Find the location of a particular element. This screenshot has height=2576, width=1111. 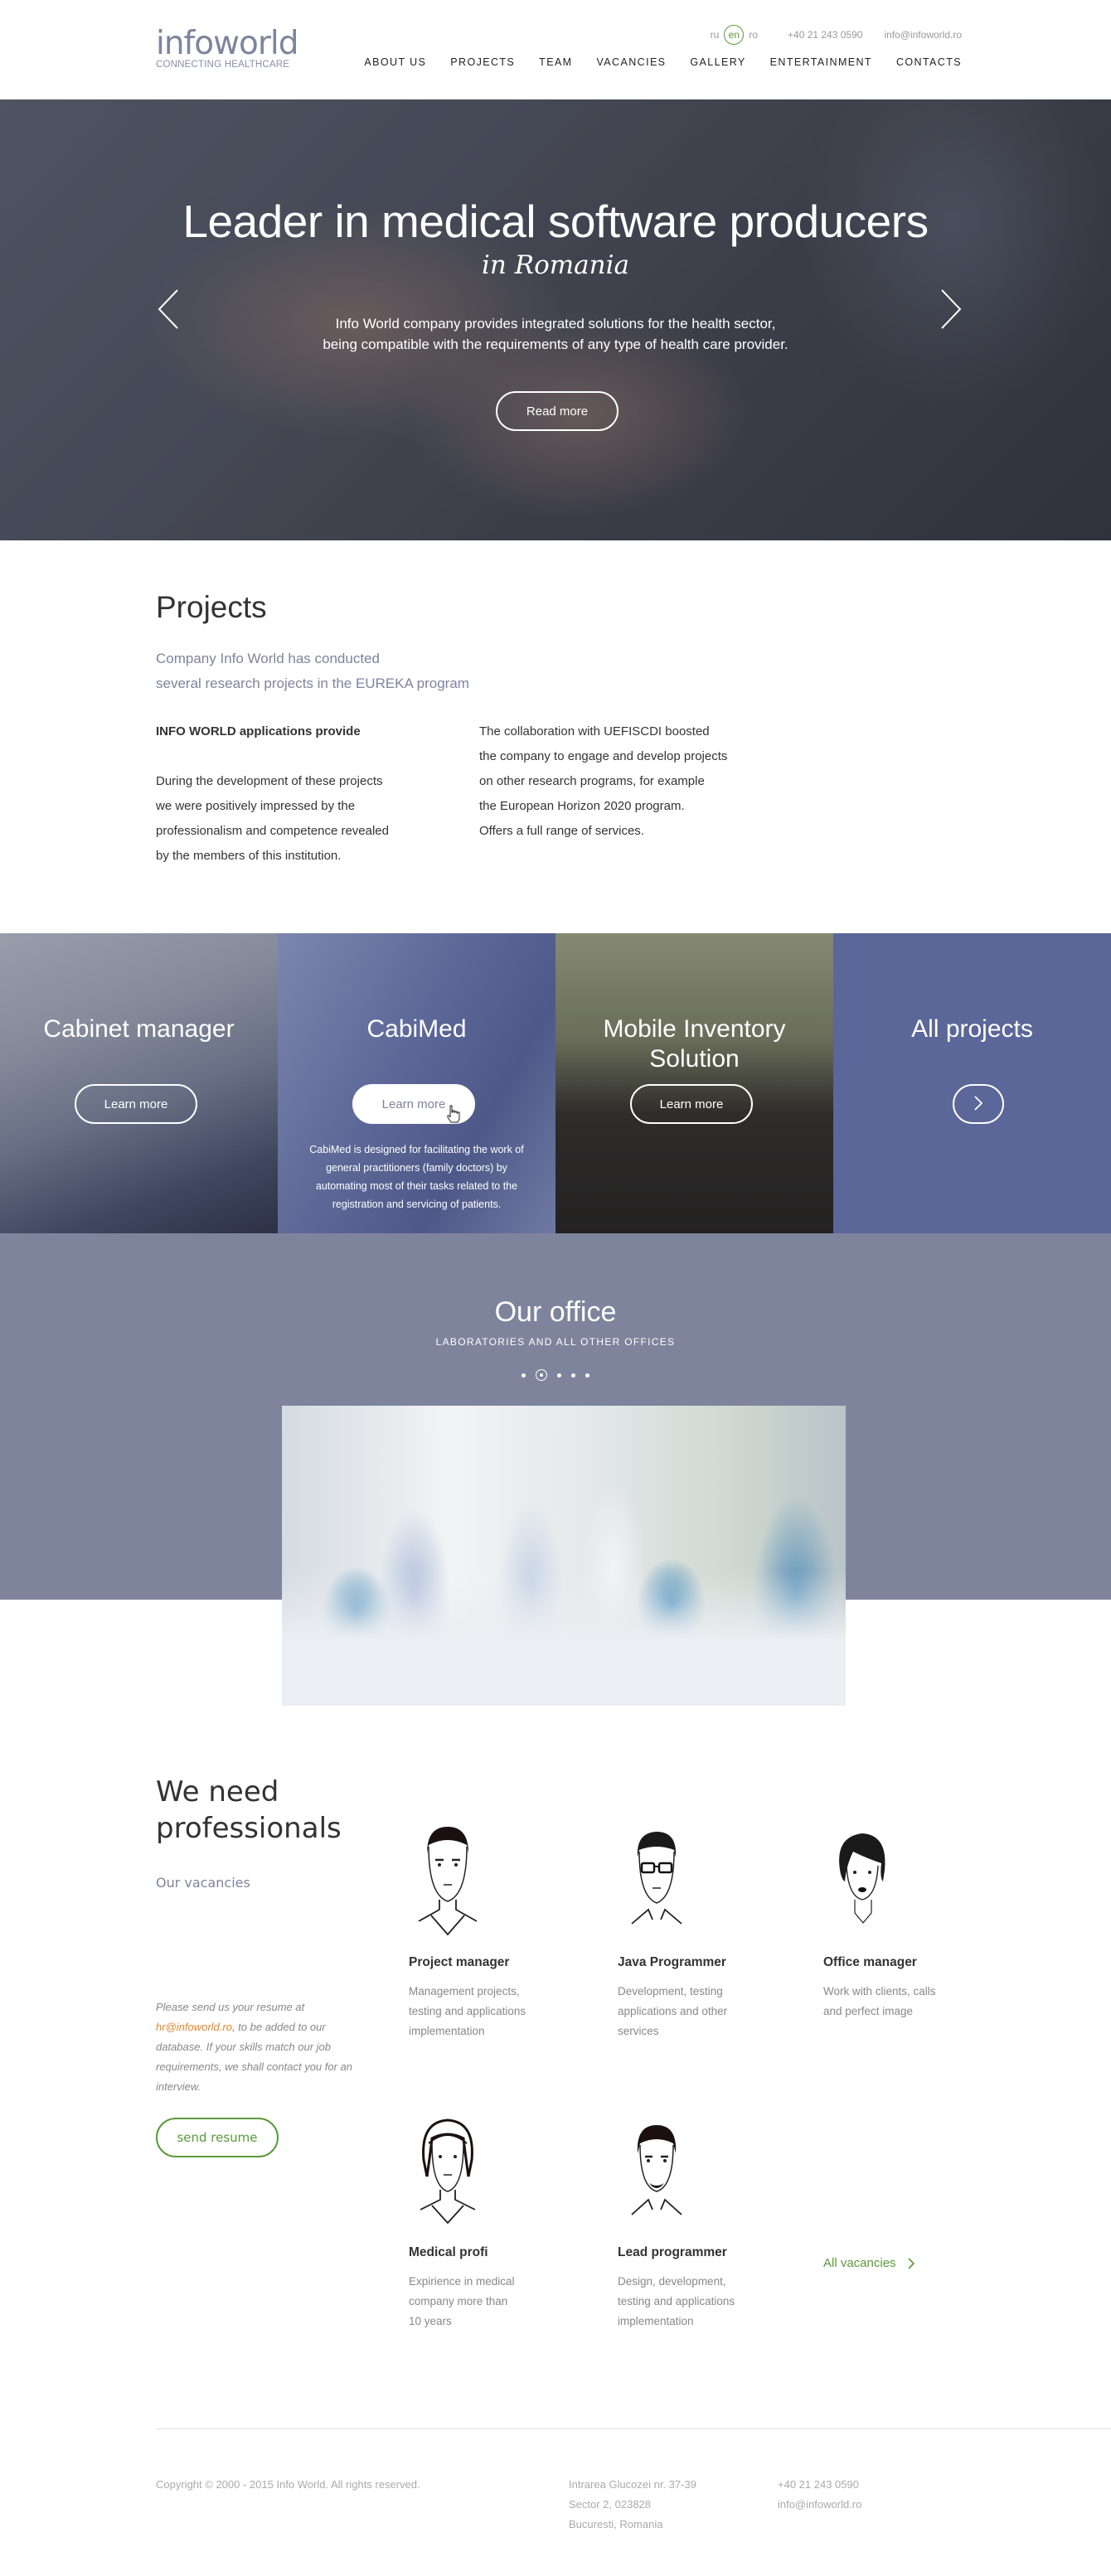

footer-phone: +40 21 243 0590 is located at coordinates (819, 2485).